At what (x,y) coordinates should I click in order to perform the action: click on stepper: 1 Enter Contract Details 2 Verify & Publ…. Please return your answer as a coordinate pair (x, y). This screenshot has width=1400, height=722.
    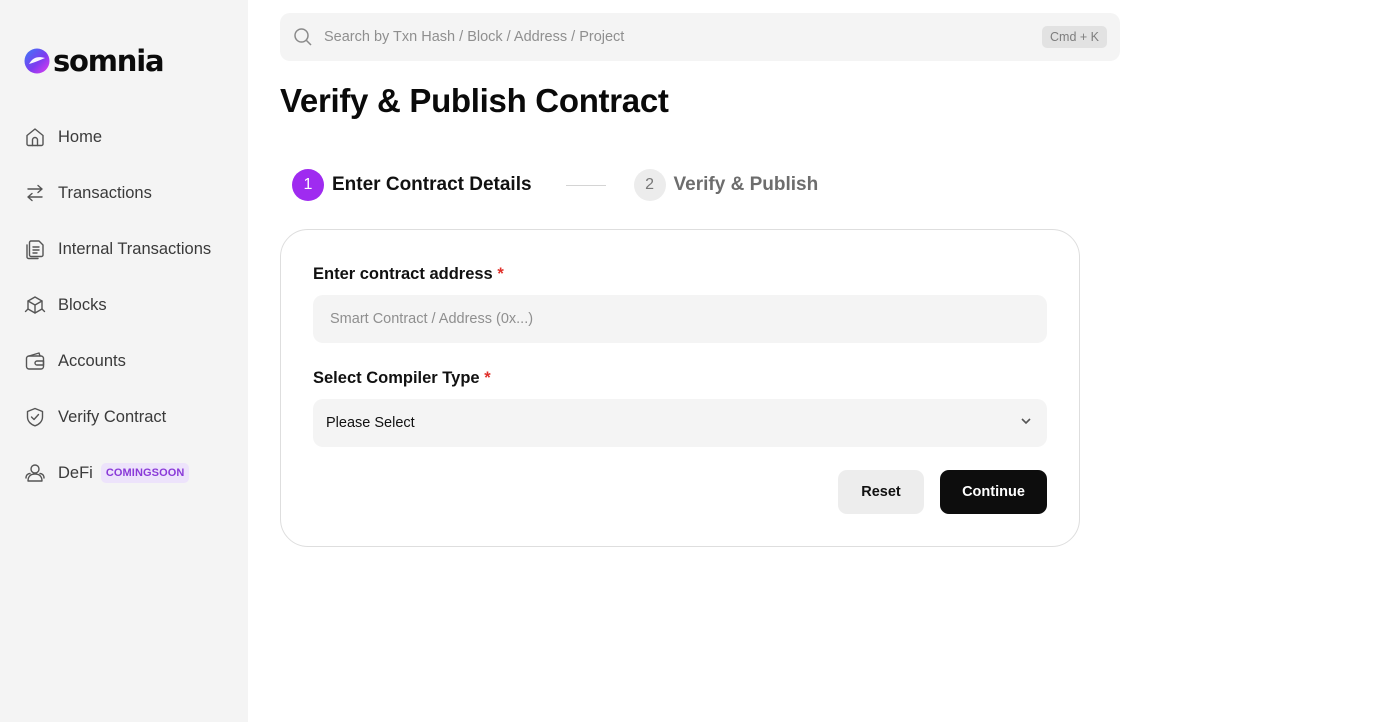
    Looking at the image, I should click on (555, 185).